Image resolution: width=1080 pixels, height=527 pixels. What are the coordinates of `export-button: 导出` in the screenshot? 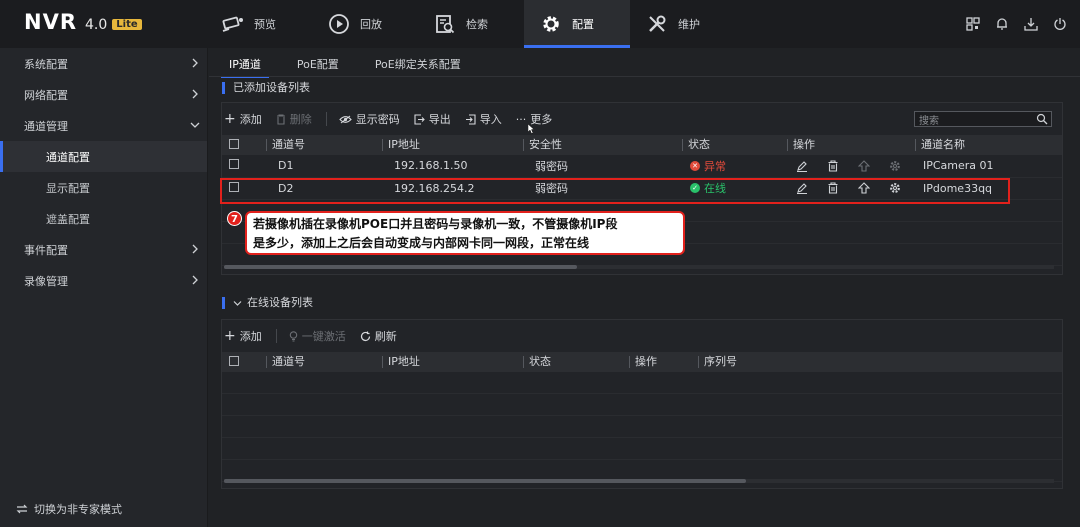 It's located at (432, 119).